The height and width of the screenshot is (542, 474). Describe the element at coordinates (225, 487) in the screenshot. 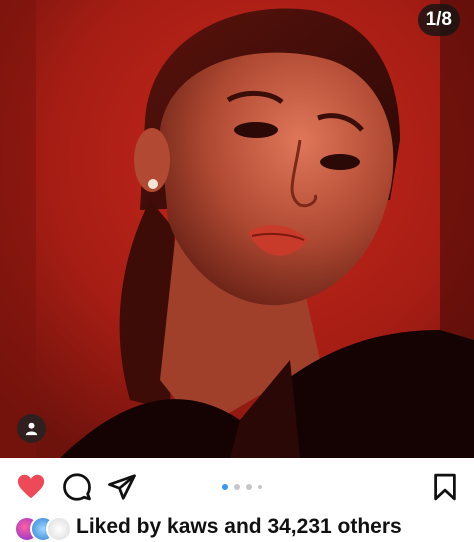

I see `carousel-dot-active` at that location.